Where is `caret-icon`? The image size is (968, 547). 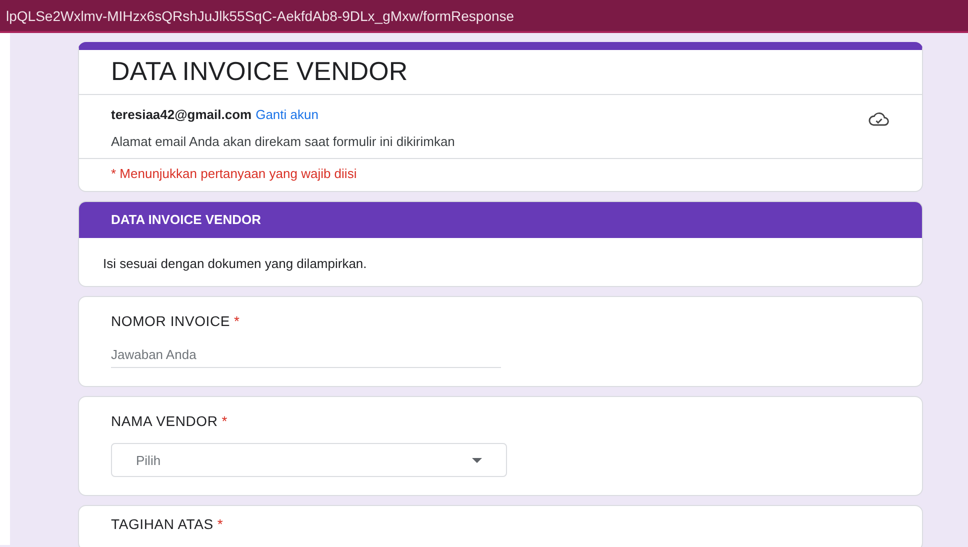
caret-icon is located at coordinates (477, 460).